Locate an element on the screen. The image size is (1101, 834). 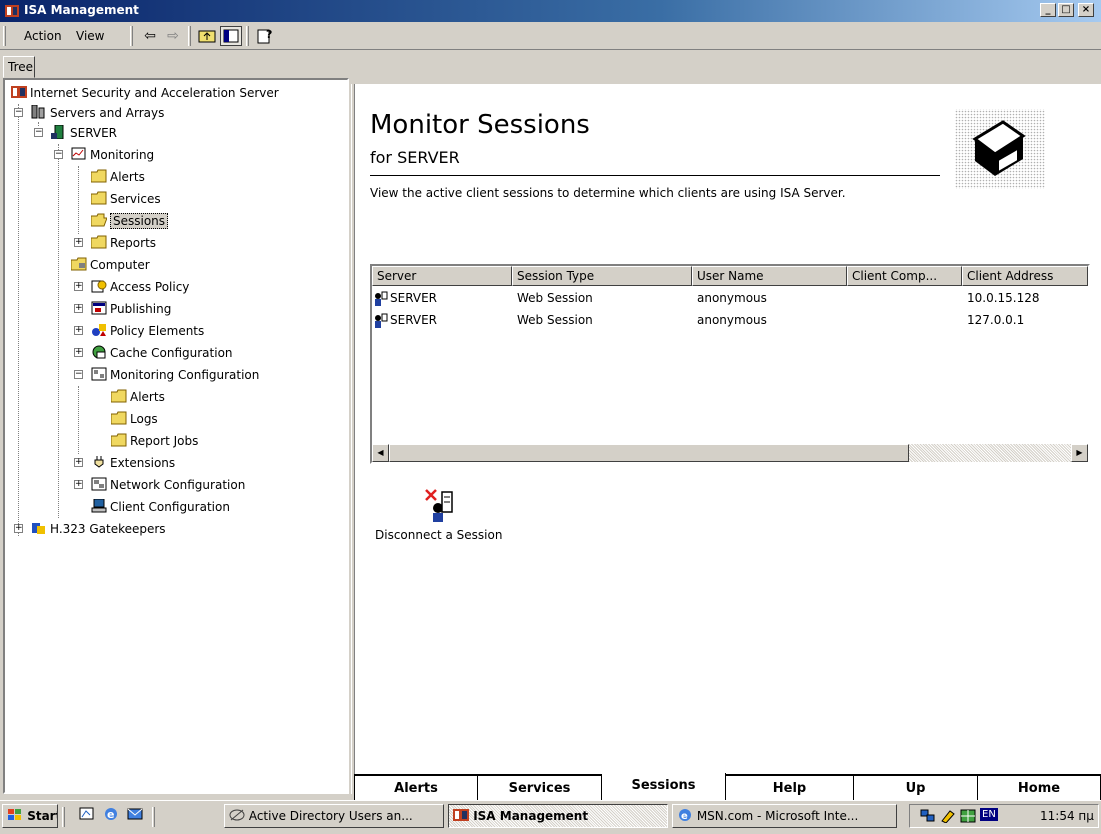
internet-explorer-icon: e is located at coordinates (111, 816).